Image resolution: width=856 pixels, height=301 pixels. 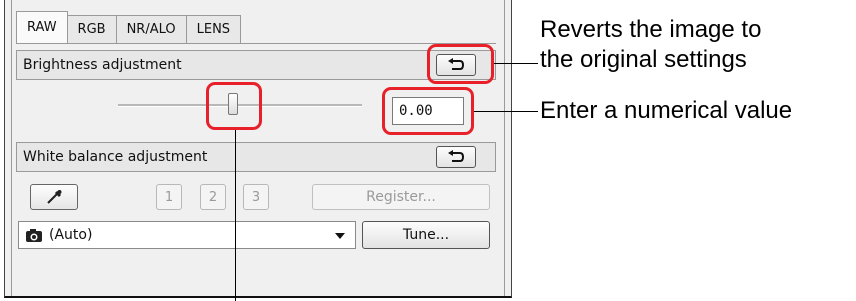 I want to click on preset-1-button: 1, so click(x=169, y=197).